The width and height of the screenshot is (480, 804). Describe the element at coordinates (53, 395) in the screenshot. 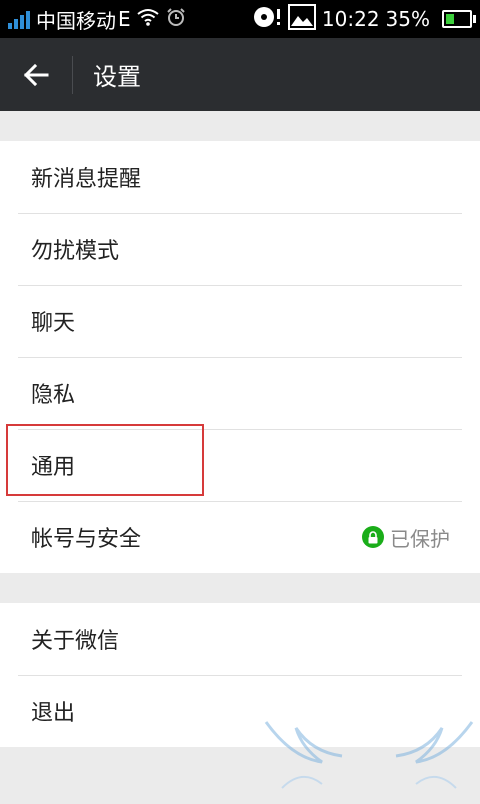

I see `settings-item-label: 隐私` at that location.